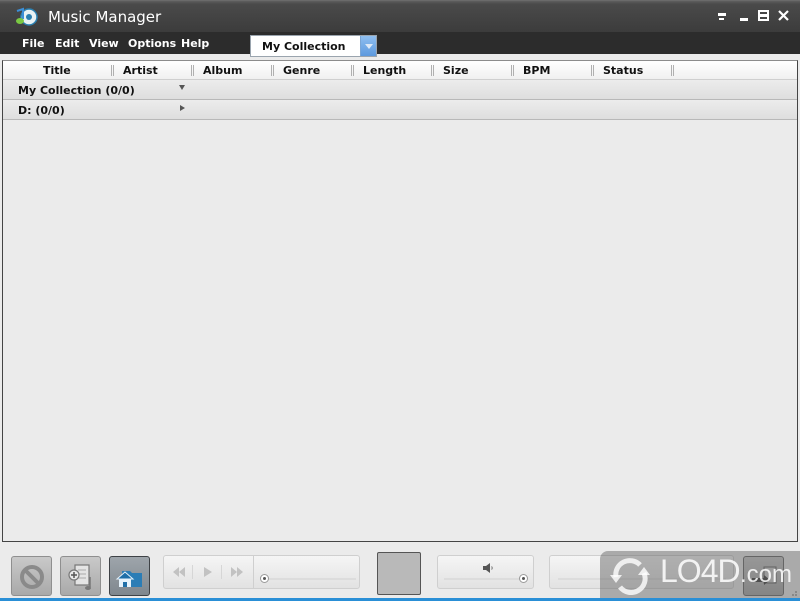 Image resolution: width=800 pixels, height=601 pixels. What do you see at coordinates (264, 578) in the screenshot?
I see `seek-slider-knob` at bounding box center [264, 578].